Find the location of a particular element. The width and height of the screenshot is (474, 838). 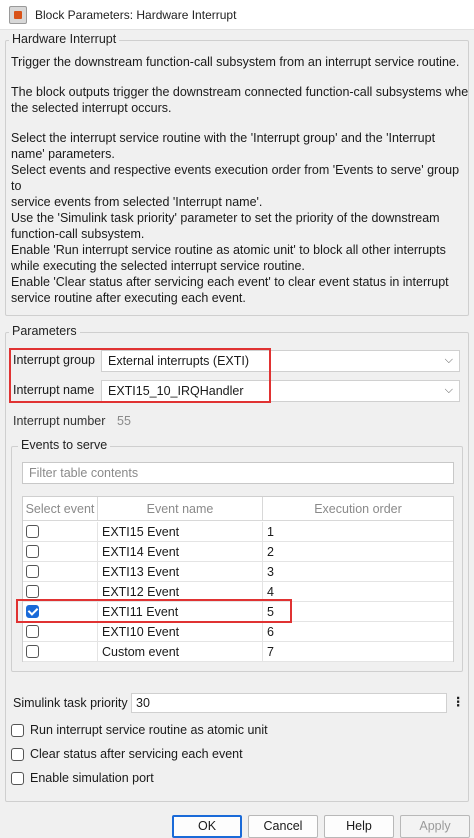

execution-order-cell: 1 is located at coordinates (358, 532).